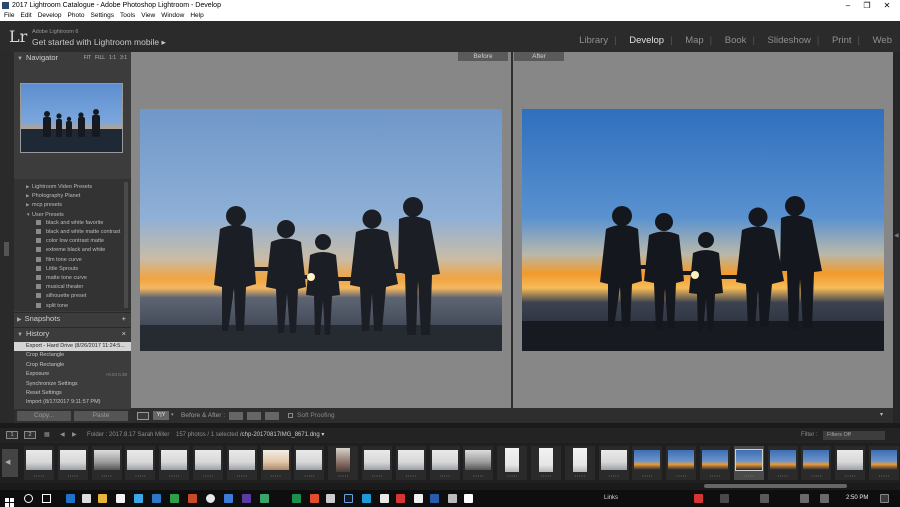 Image resolution: width=900 pixels, height=507 pixels. What do you see at coordinates (74, 435) in the screenshot?
I see `forward-arrow-icon: ▶` at bounding box center [74, 435].